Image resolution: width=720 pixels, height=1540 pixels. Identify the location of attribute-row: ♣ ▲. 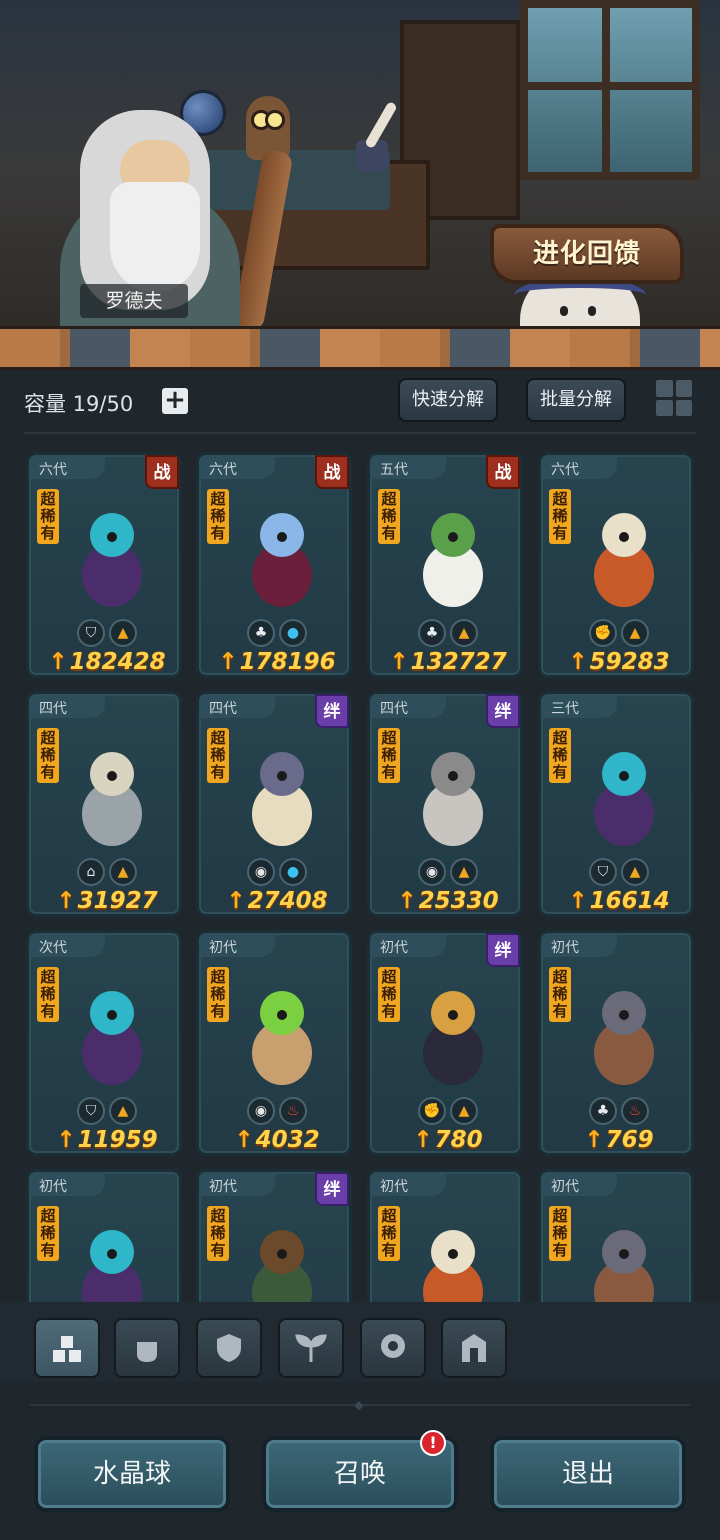
(445, 633).